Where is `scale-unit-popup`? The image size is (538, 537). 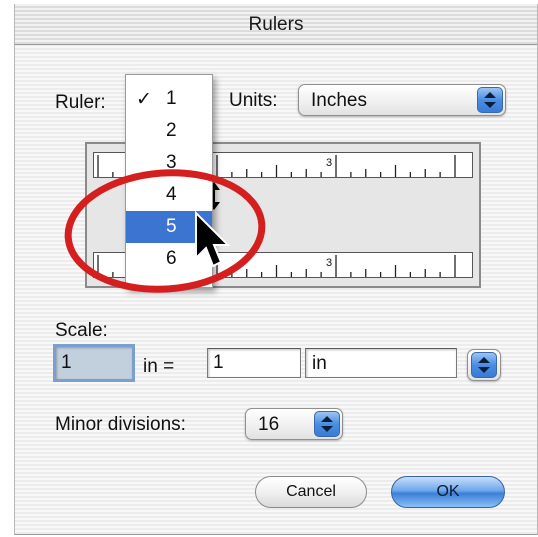
scale-unit-popup is located at coordinates (484, 365).